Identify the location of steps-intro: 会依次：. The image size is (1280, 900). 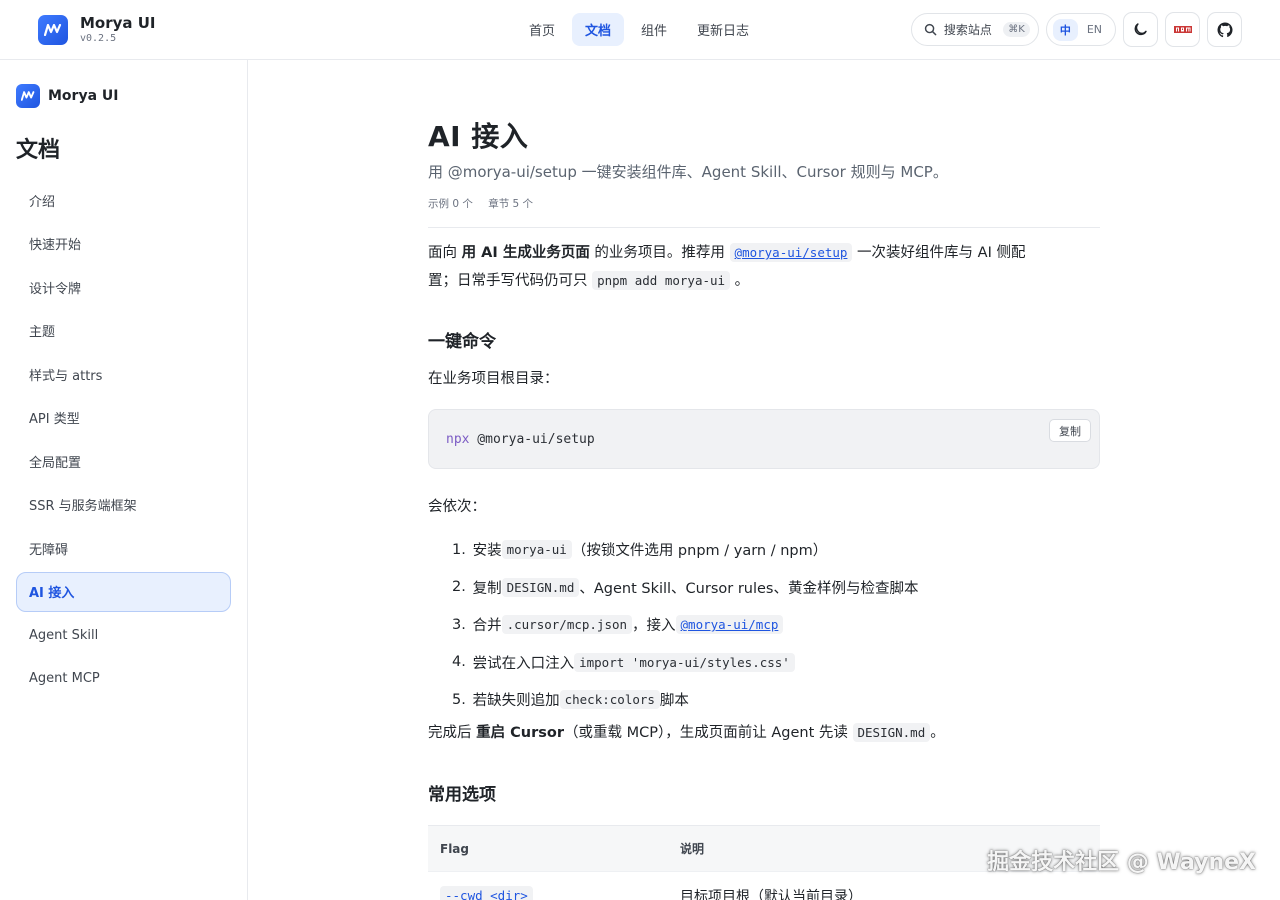
(457, 507).